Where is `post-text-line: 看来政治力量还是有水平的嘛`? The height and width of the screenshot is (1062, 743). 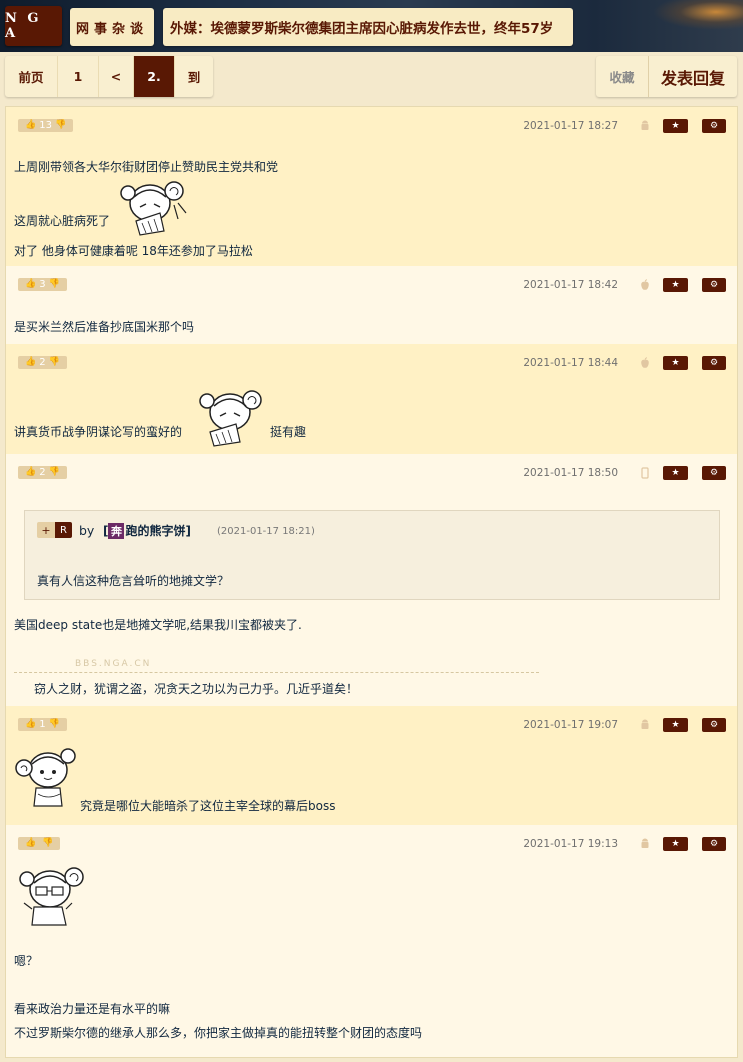
post-text-line: 看来政治力量还是有水平的嘛 is located at coordinates (92, 1009).